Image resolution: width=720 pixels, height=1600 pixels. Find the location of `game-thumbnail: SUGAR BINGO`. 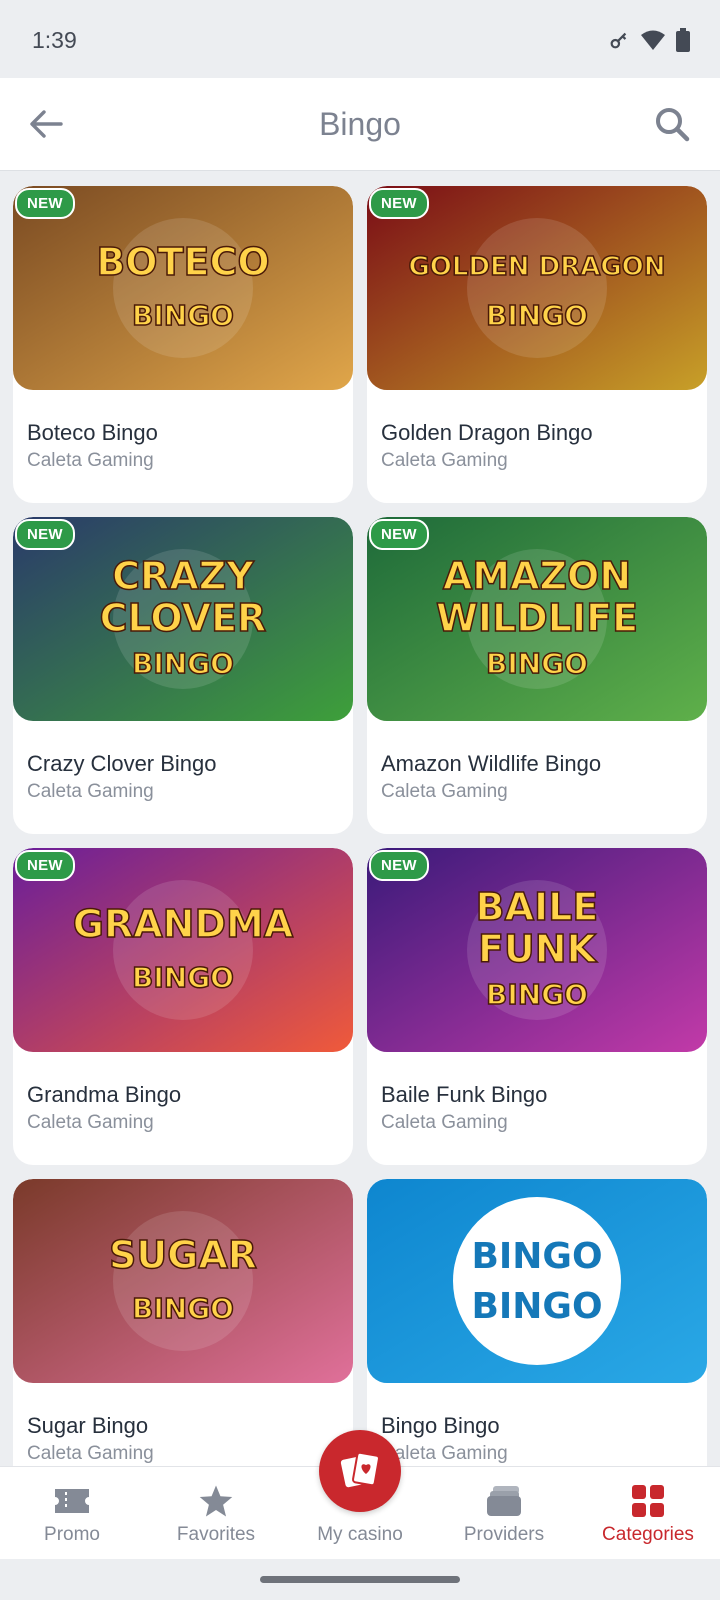

game-thumbnail: SUGAR BINGO is located at coordinates (183, 1281).